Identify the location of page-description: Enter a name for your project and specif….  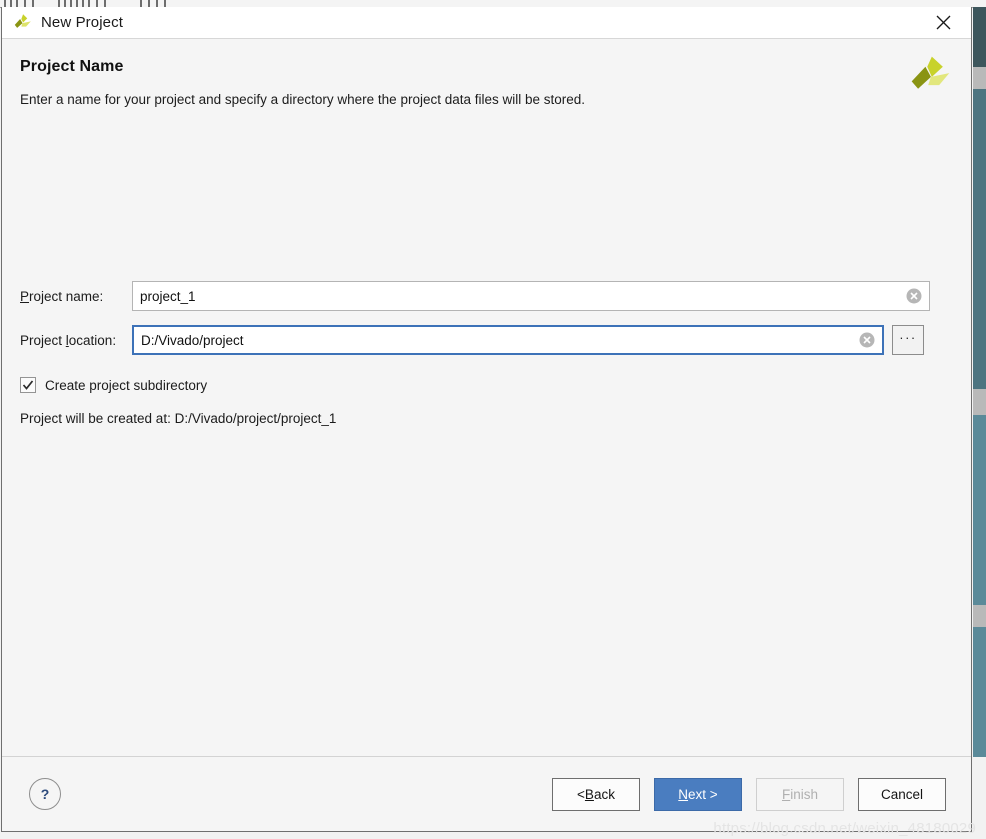
(303, 99).